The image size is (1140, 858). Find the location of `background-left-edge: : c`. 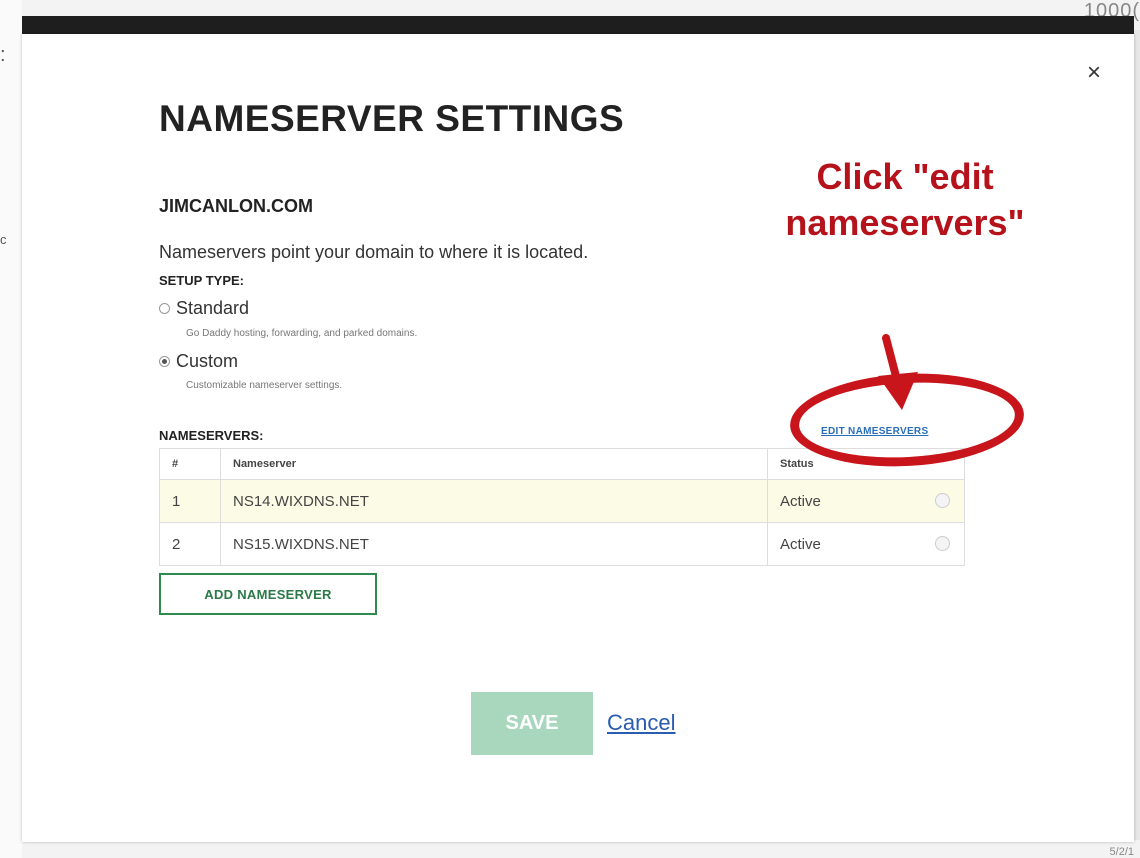

background-left-edge: : c is located at coordinates (11, 429).